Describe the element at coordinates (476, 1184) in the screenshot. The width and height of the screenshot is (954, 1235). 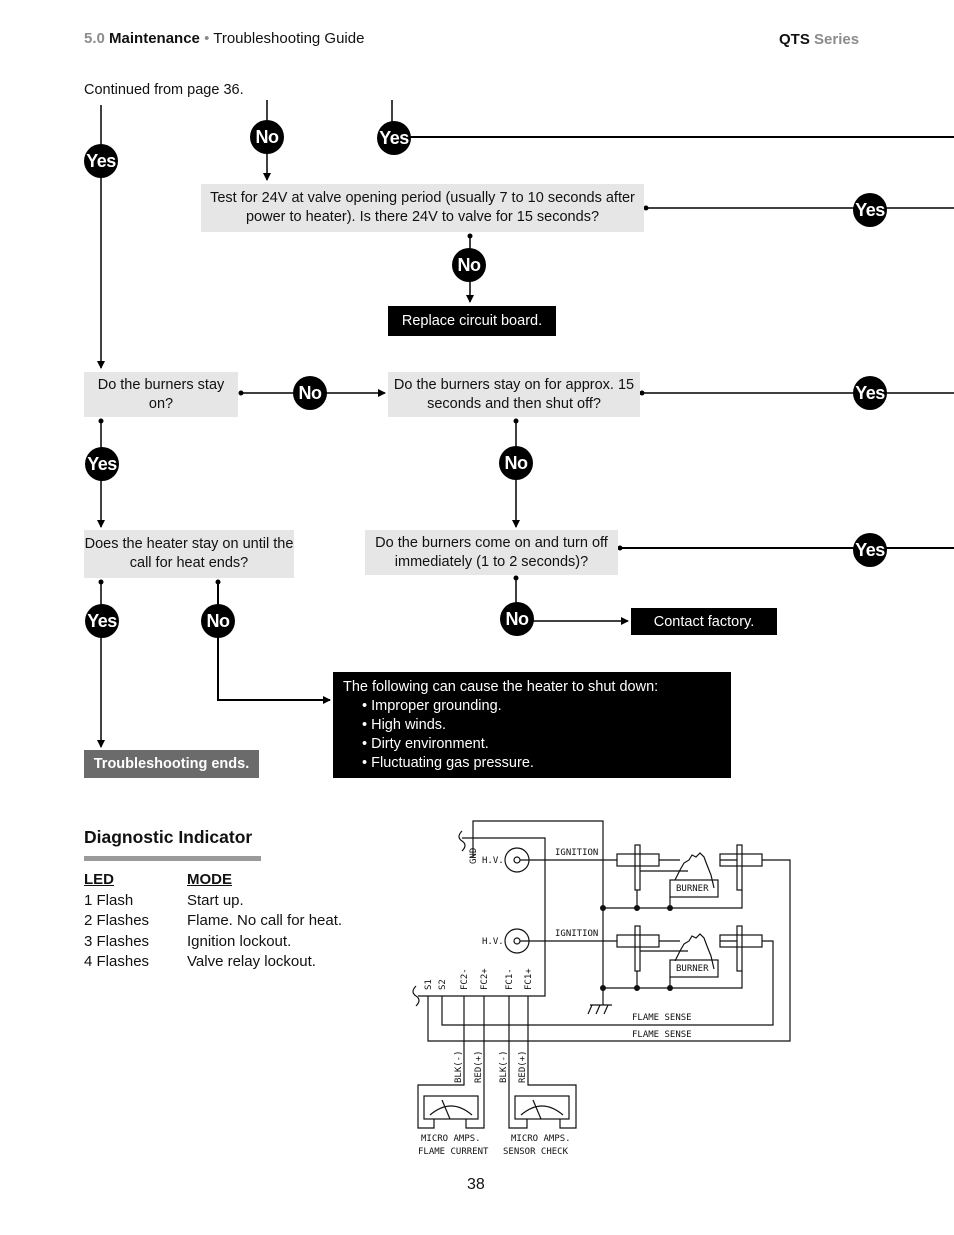
I see `page-number: 38` at that location.